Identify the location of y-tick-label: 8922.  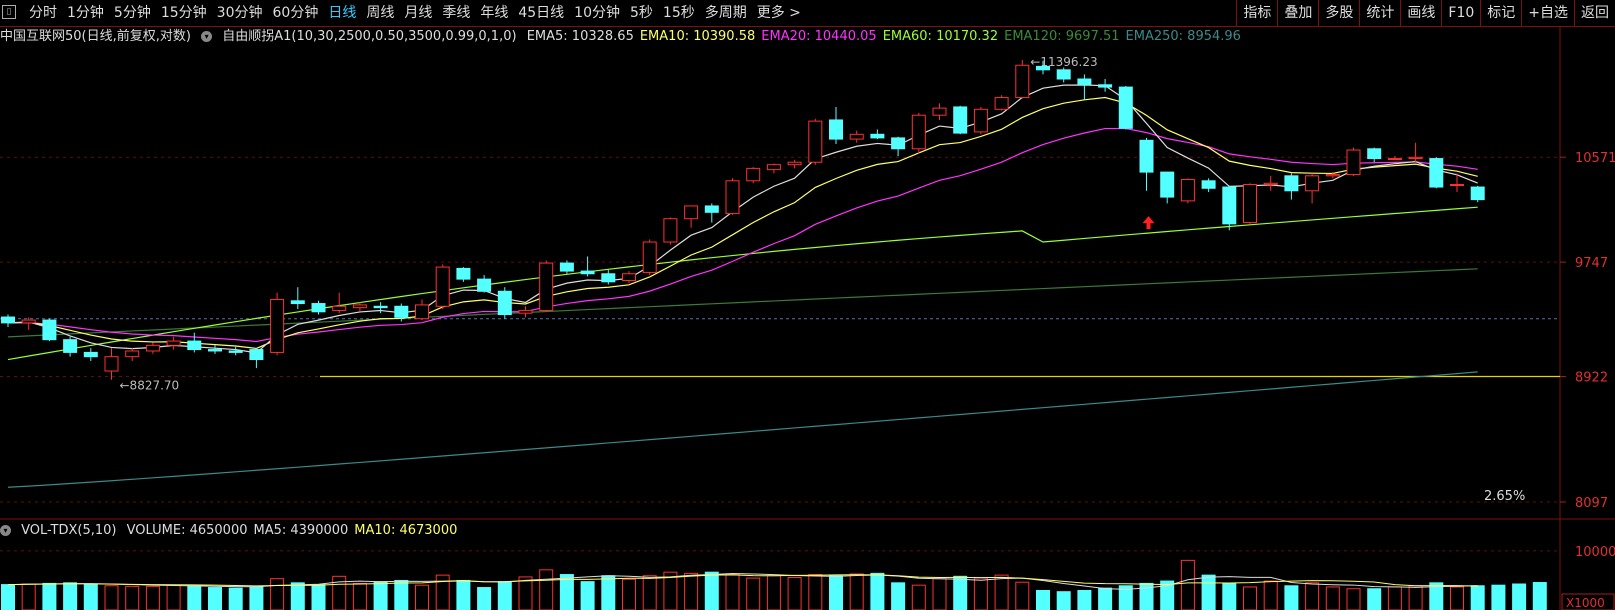
(1591, 378).